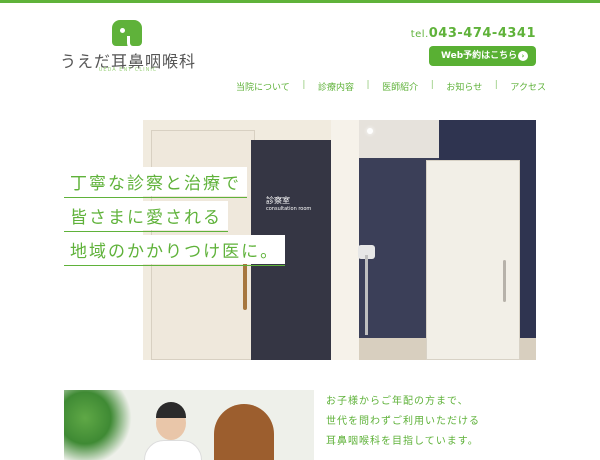 The height and width of the screenshot is (460, 600). Describe the element at coordinates (175, 250) in the screenshot. I see `hero-tagline-line-3: 地域のかかりつけ医に。` at that location.